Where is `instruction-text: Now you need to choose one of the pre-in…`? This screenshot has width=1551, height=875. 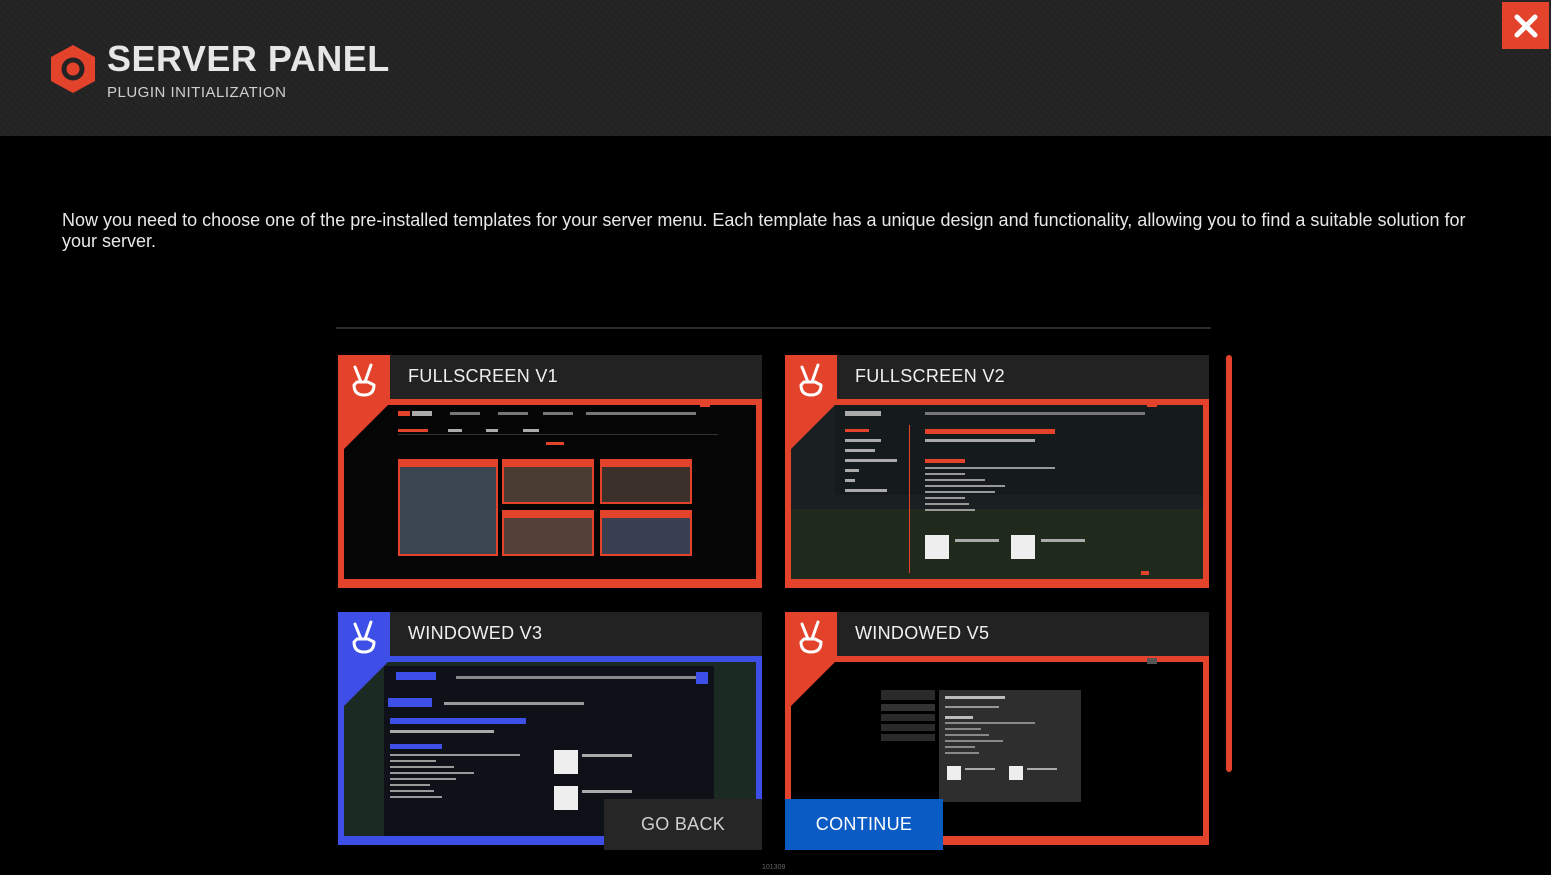 instruction-text: Now you need to choose one of the pre-in… is located at coordinates (764, 230).